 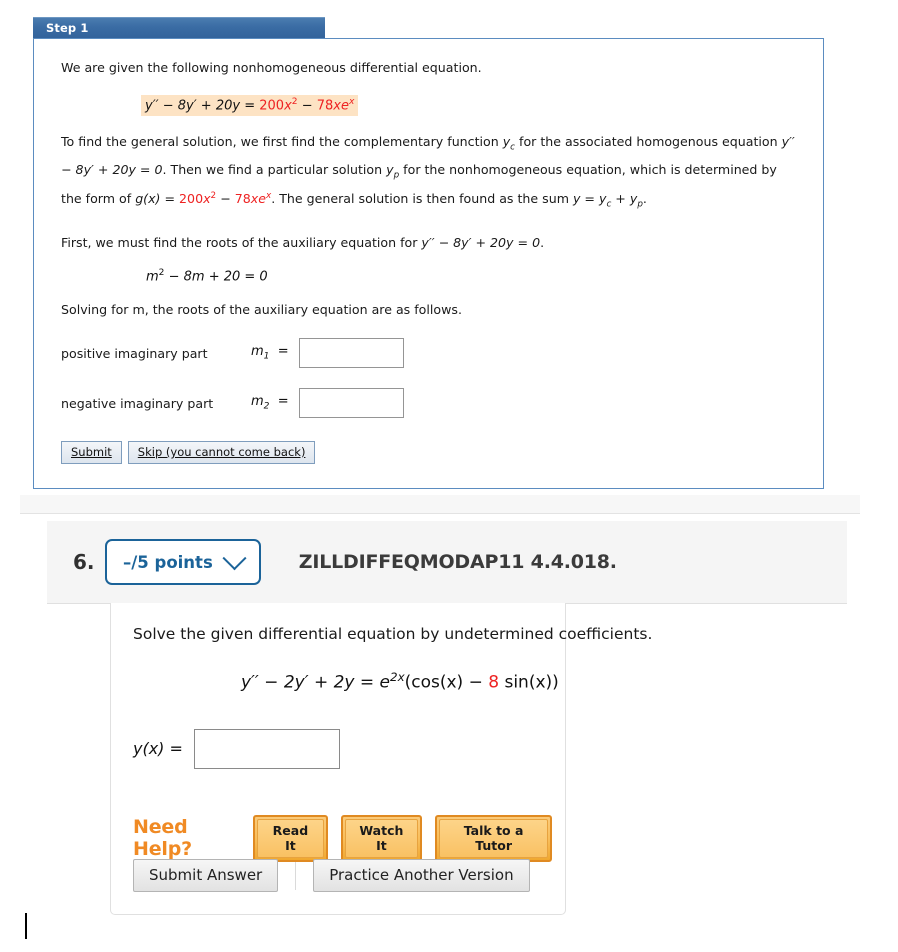 What do you see at coordinates (242, 199) in the screenshot?
I see `p2-gx-coef2: 78` at bounding box center [242, 199].